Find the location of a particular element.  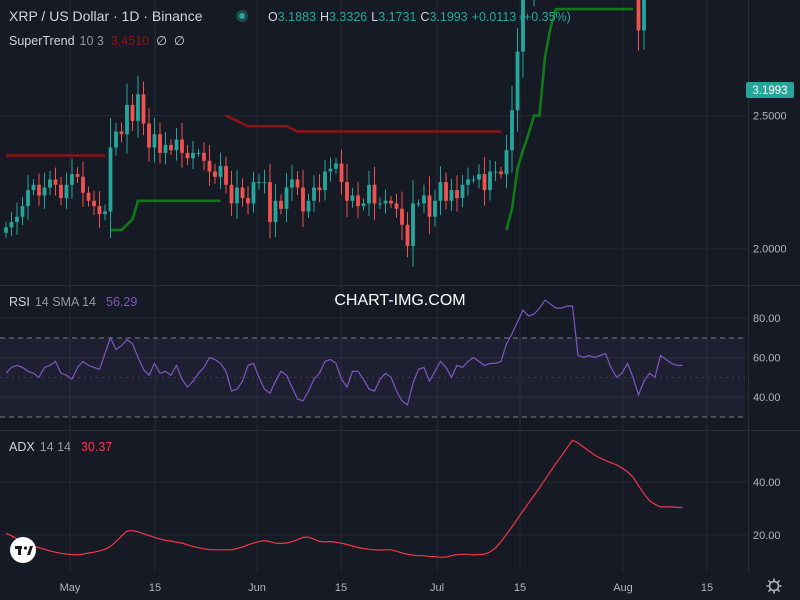

x-tick-label: May is located at coordinates (70, 588).